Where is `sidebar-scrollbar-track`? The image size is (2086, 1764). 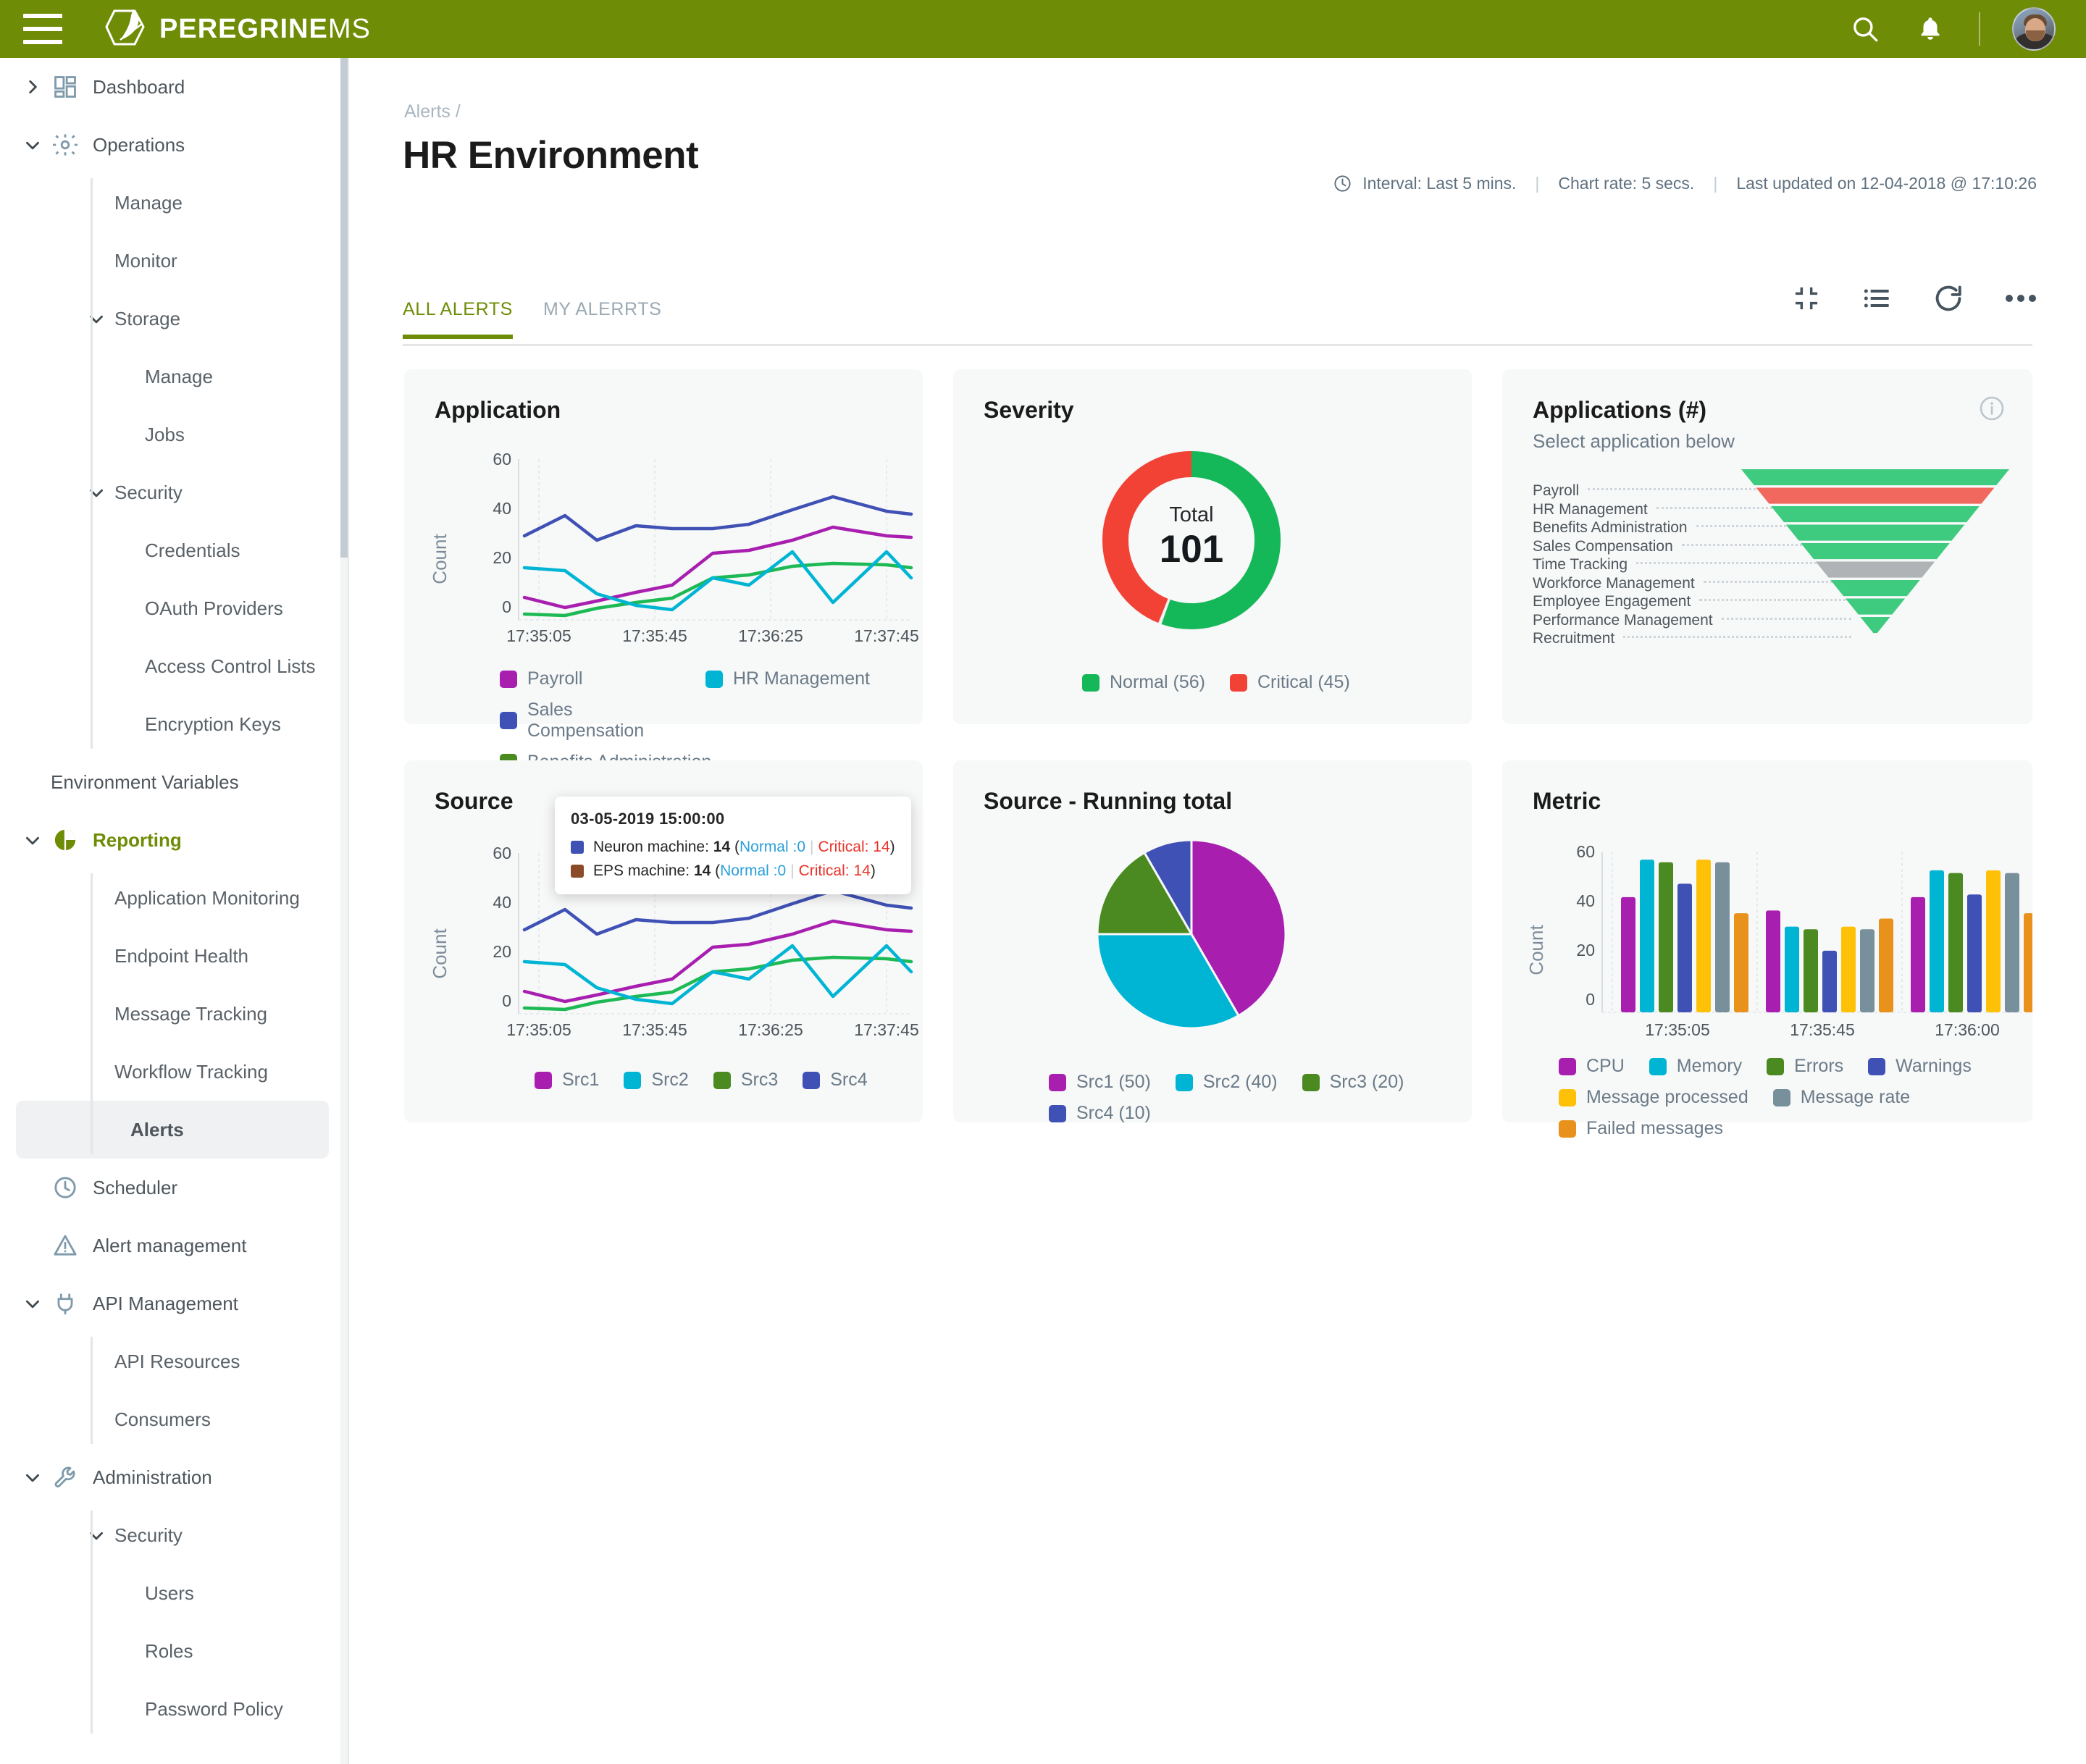 sidebar-scrollbar-track is located at coordinates (344, 911).